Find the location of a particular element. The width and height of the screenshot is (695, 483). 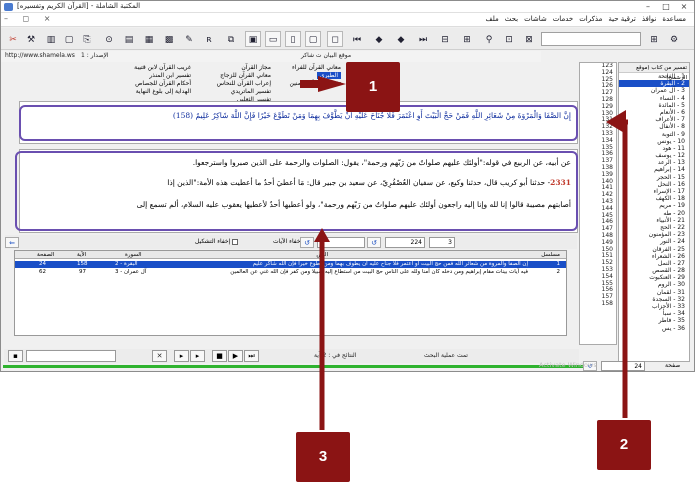

tafsir-item: تفسير ابن أبي زمنين is located at coordinates (315, 83).